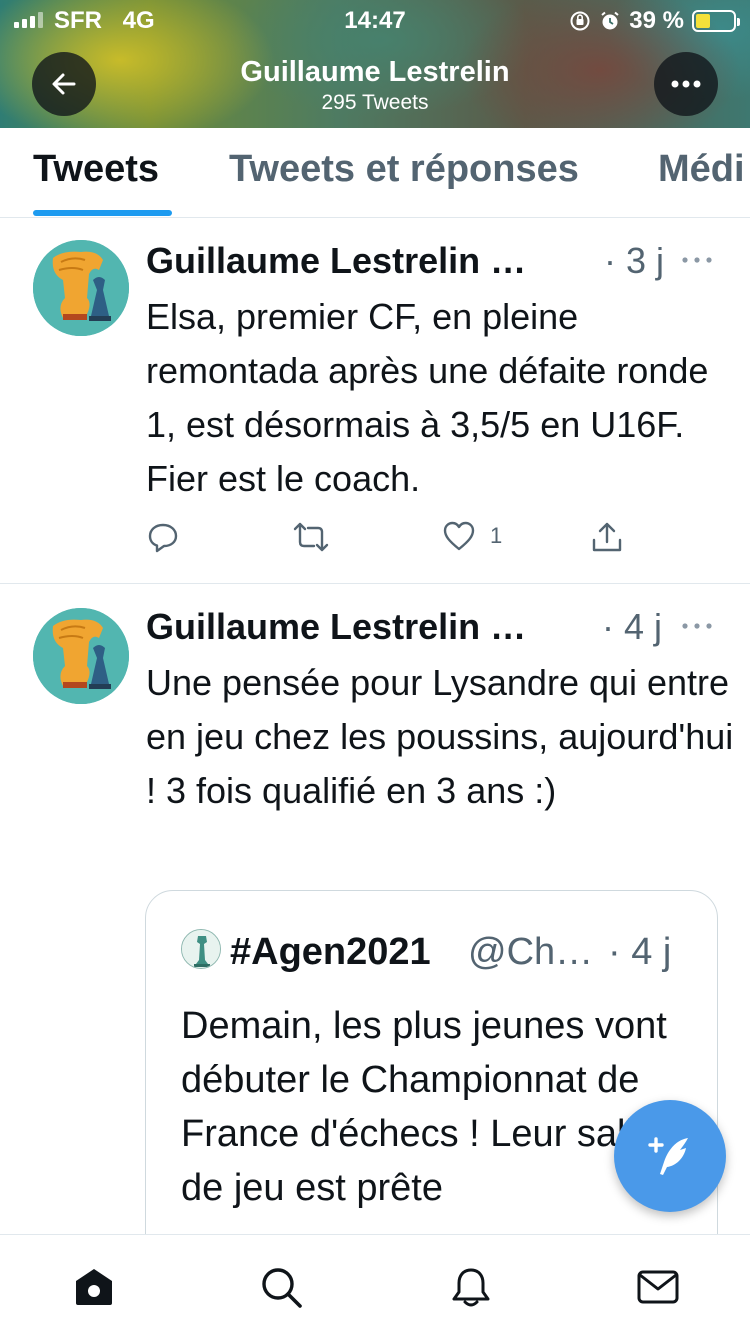 The image size is (750, 1334). What do you see at coordinates (404, 169) in the screenshot?
I see `tab-tweets-and-replies: Tweets et réponses` at bounding box center [404, 169].